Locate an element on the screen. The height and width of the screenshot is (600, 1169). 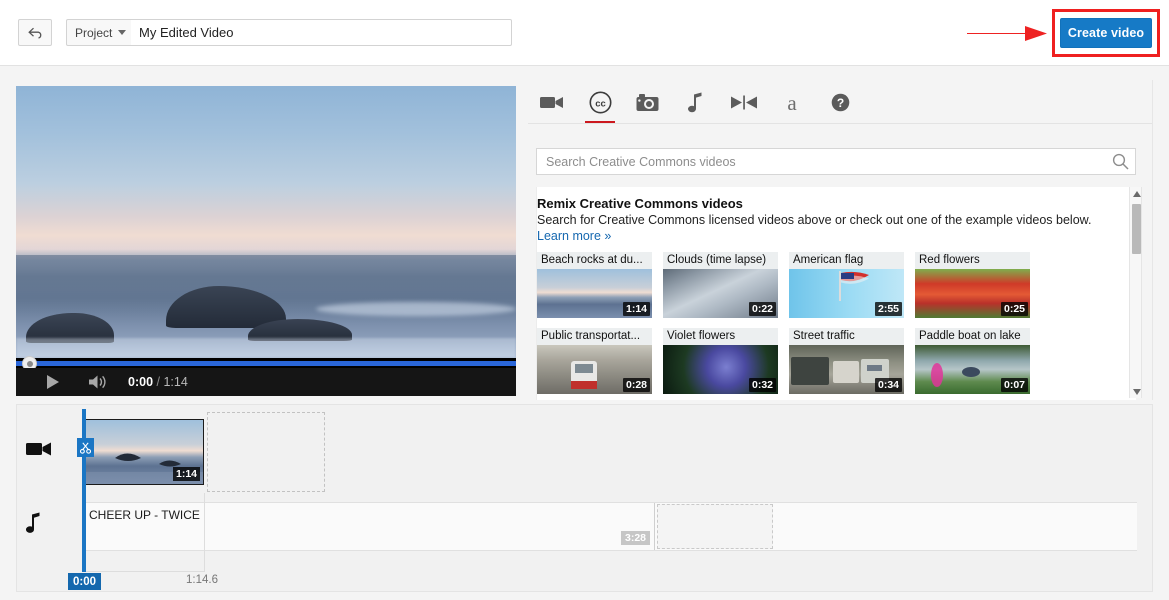
project-dropdown: Project is located at coordinates (101, 32).